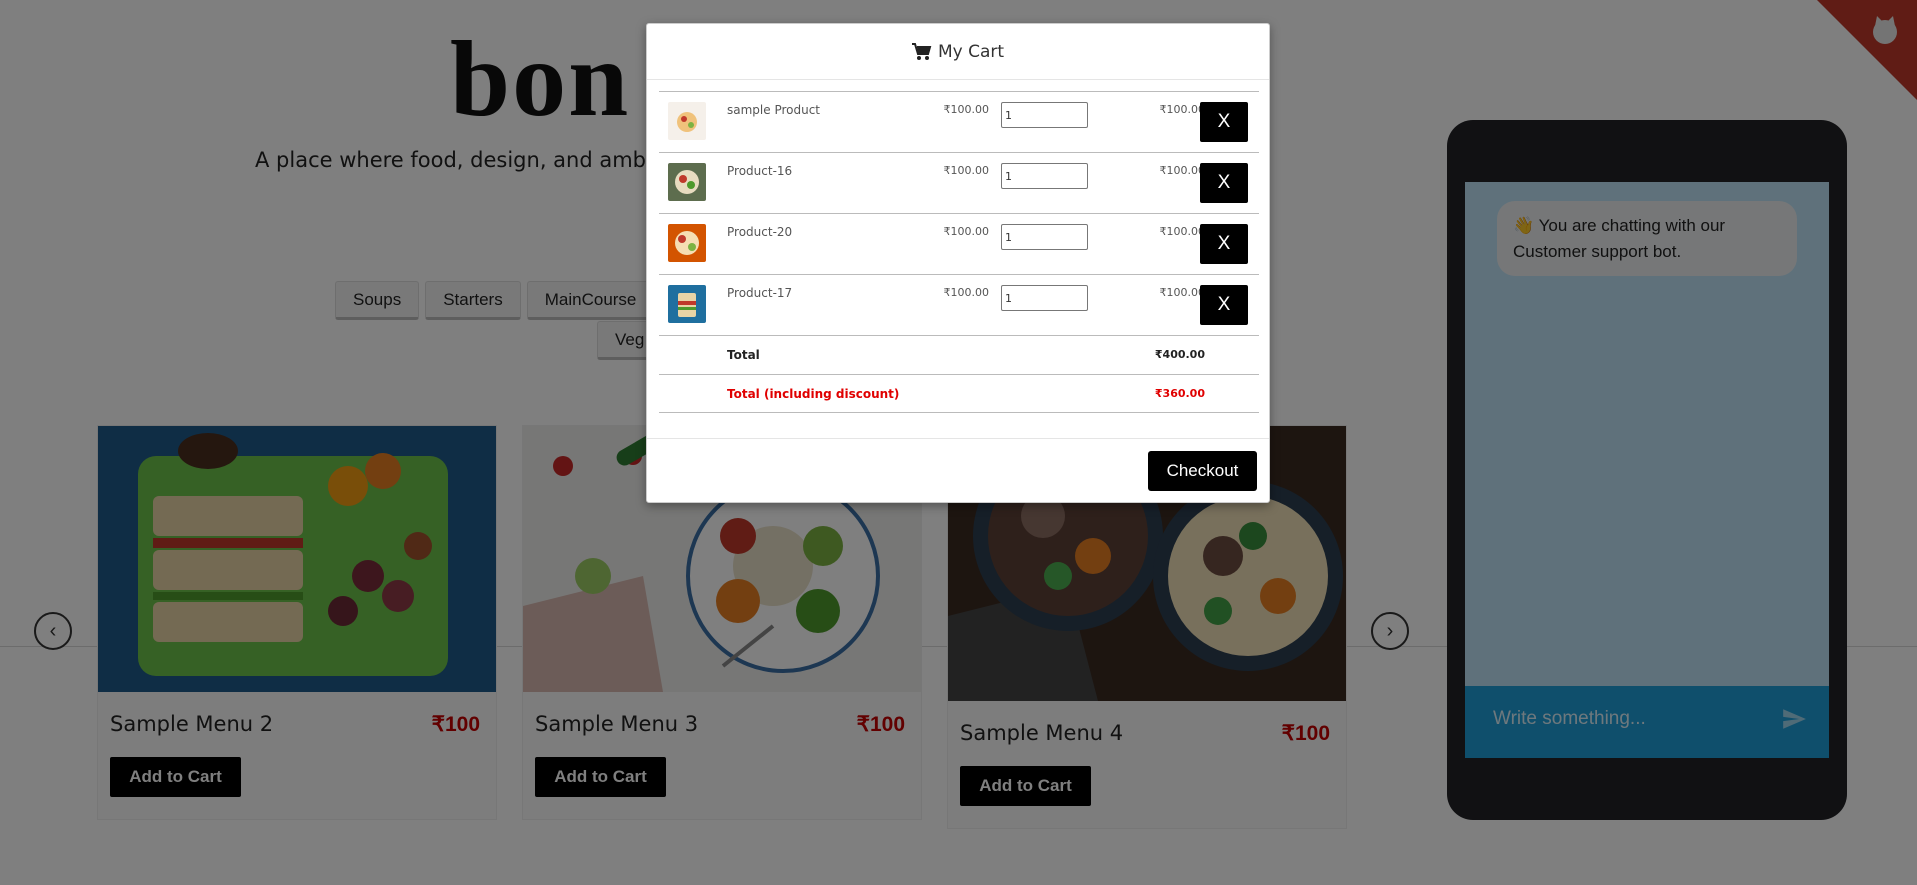 The image size is (1917, 885). I want to click on product-name: sample Product, so click(774, 110).